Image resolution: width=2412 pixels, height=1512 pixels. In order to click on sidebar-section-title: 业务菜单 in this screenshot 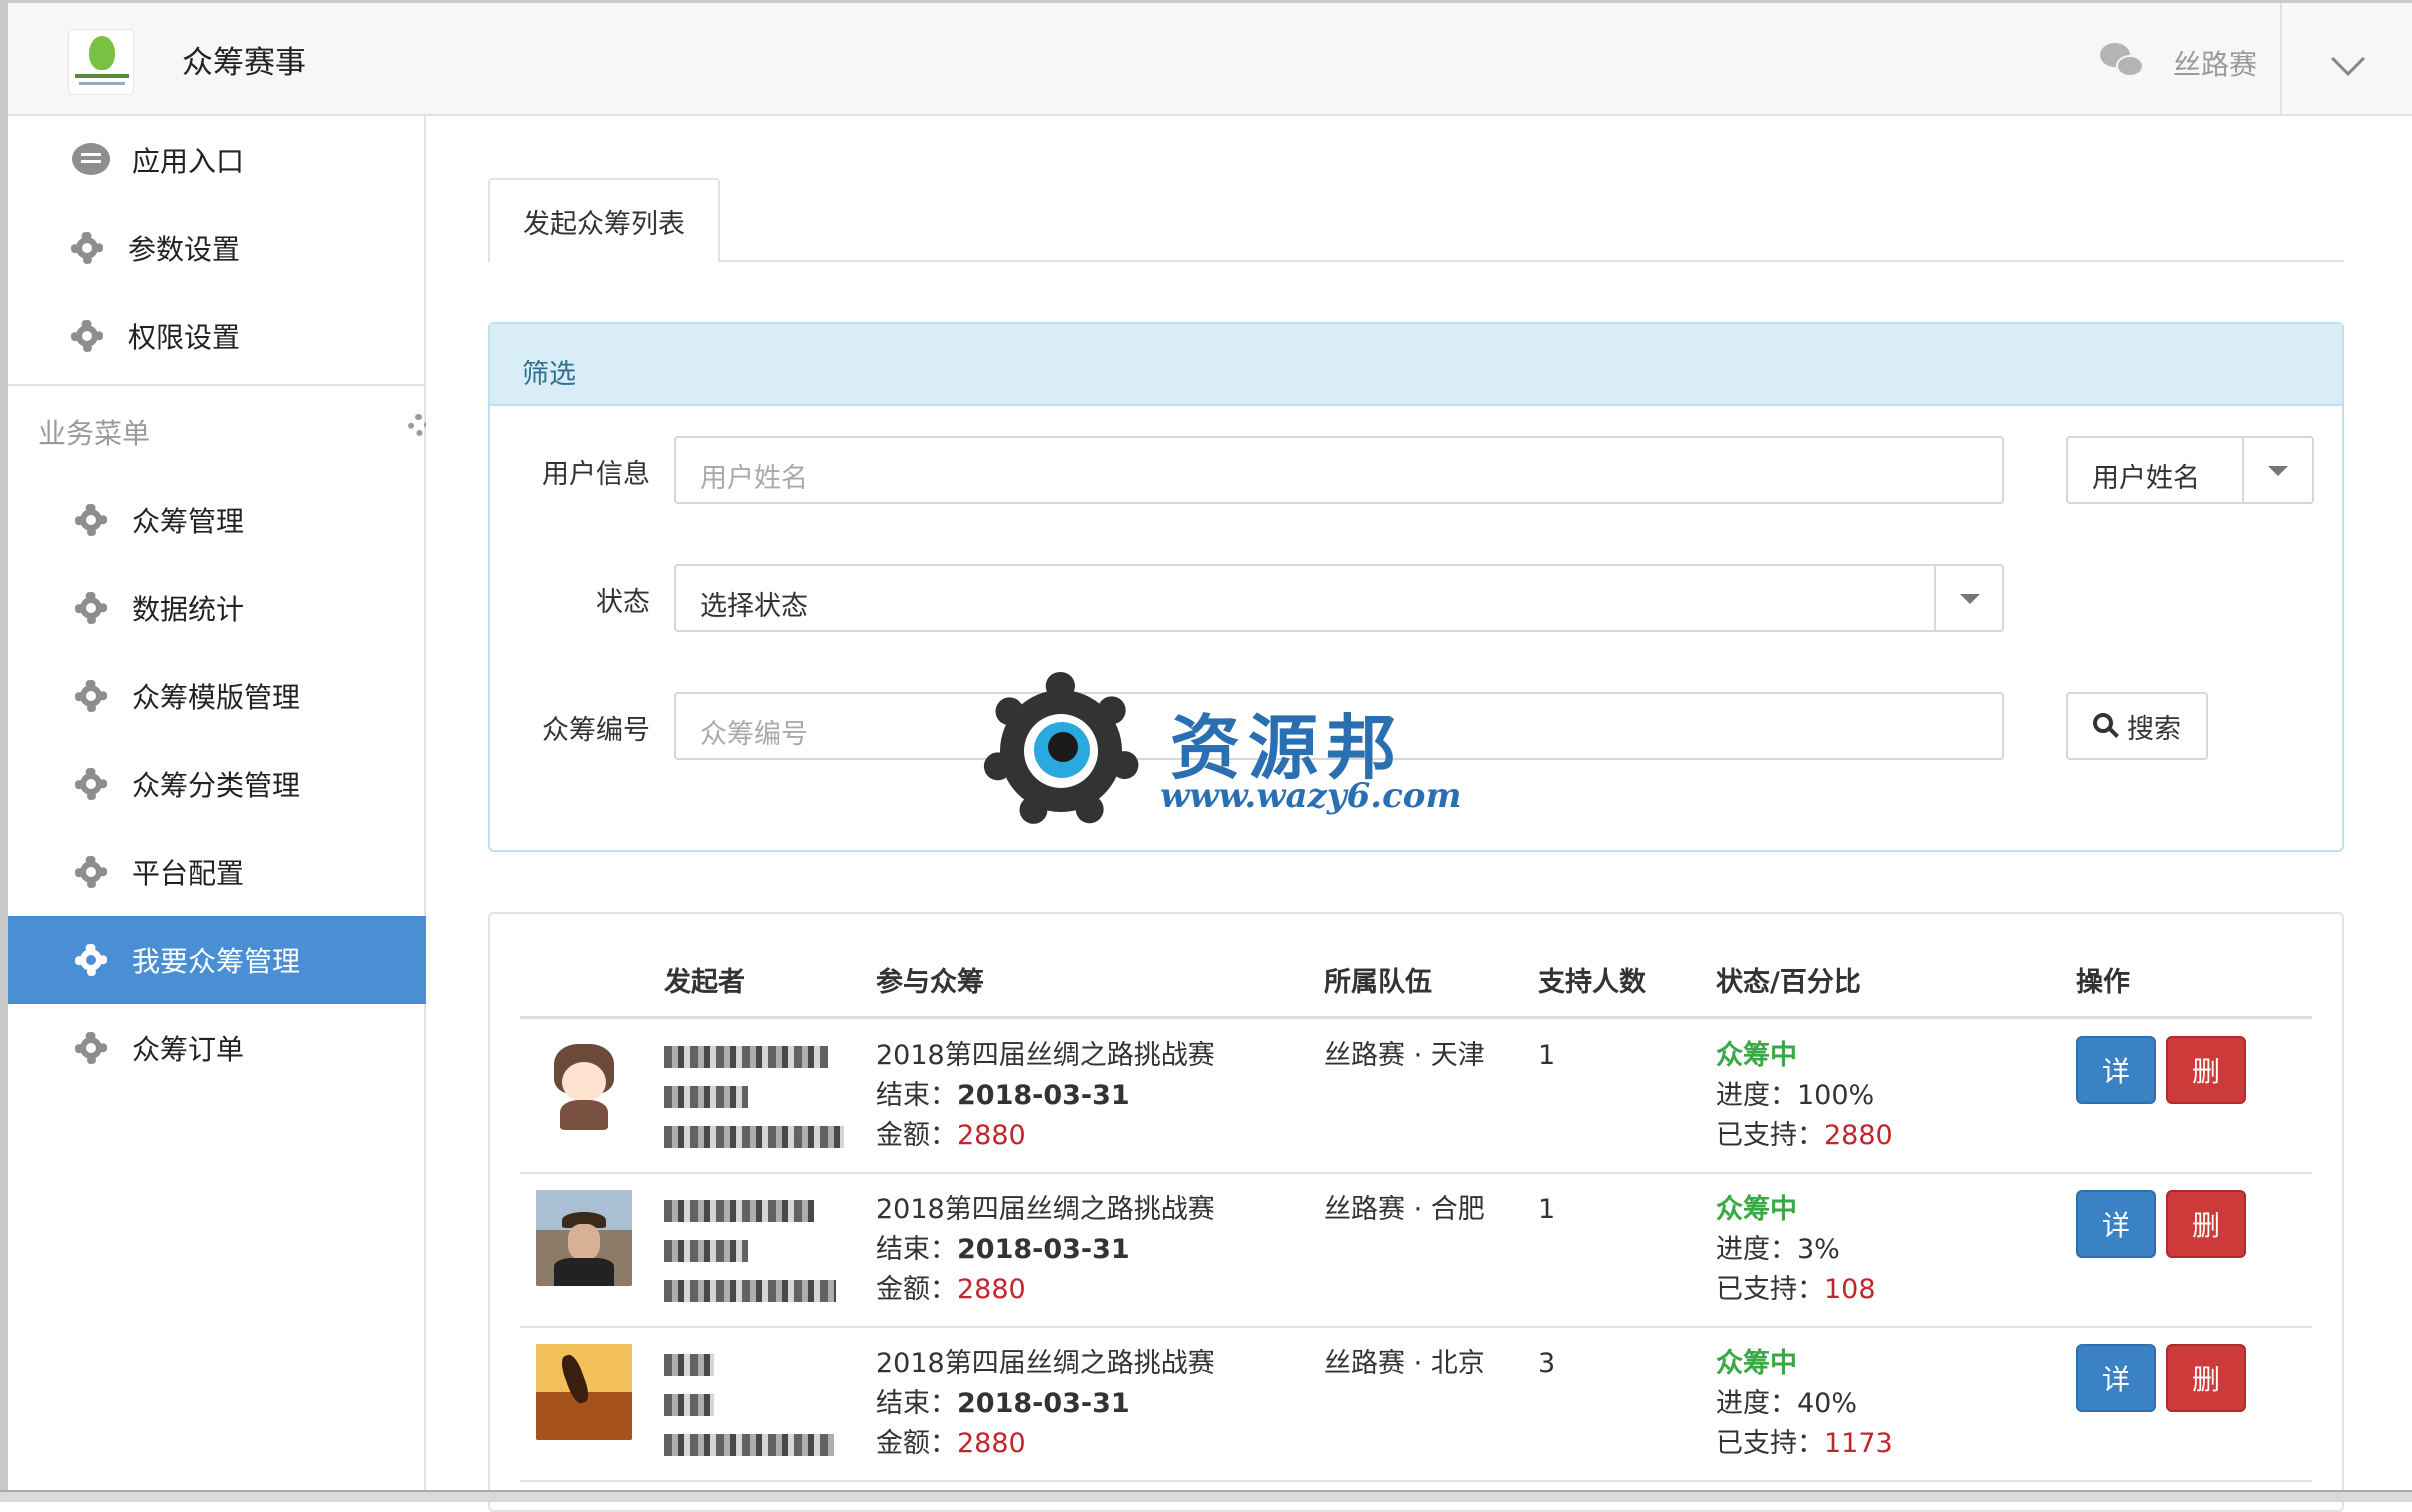, I will do `click(94, 433)`.